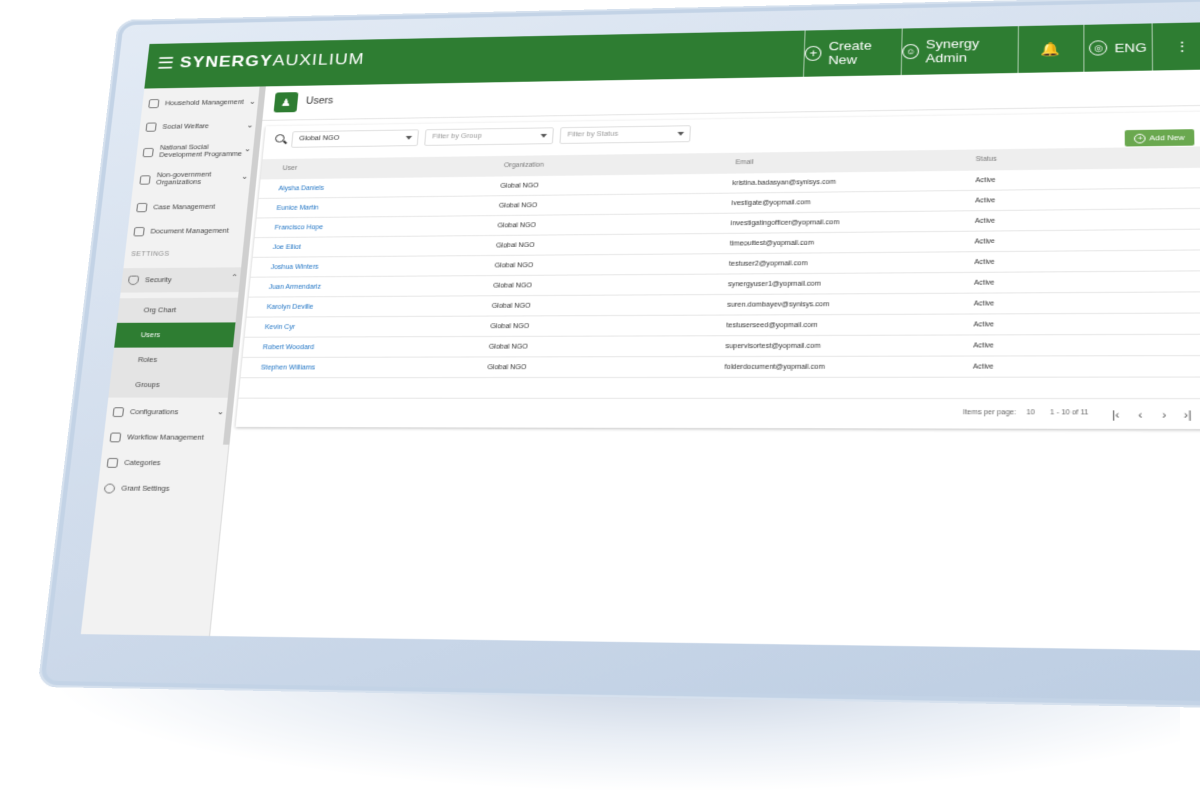 The image size is (1200, 800). I want to click on more-options-button: ⋮, so click(1175, 46).